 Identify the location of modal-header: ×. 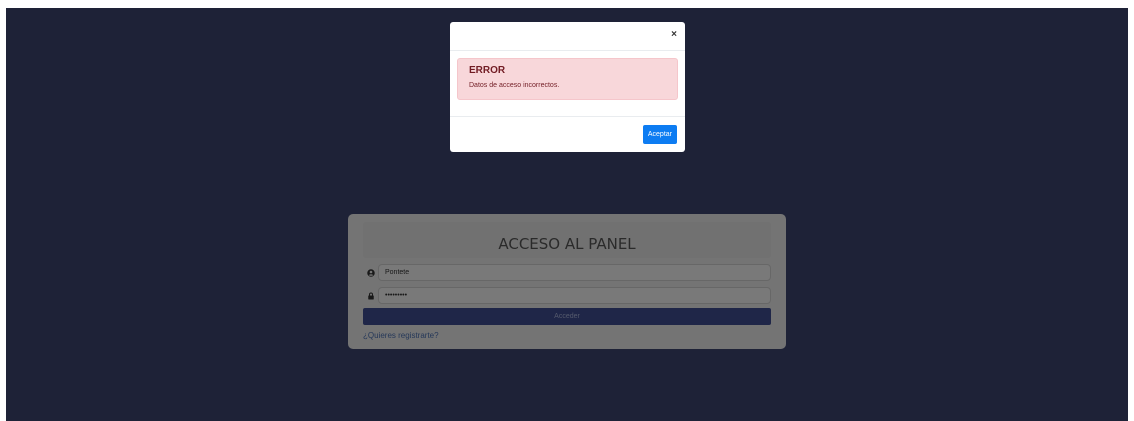
(567, 36).